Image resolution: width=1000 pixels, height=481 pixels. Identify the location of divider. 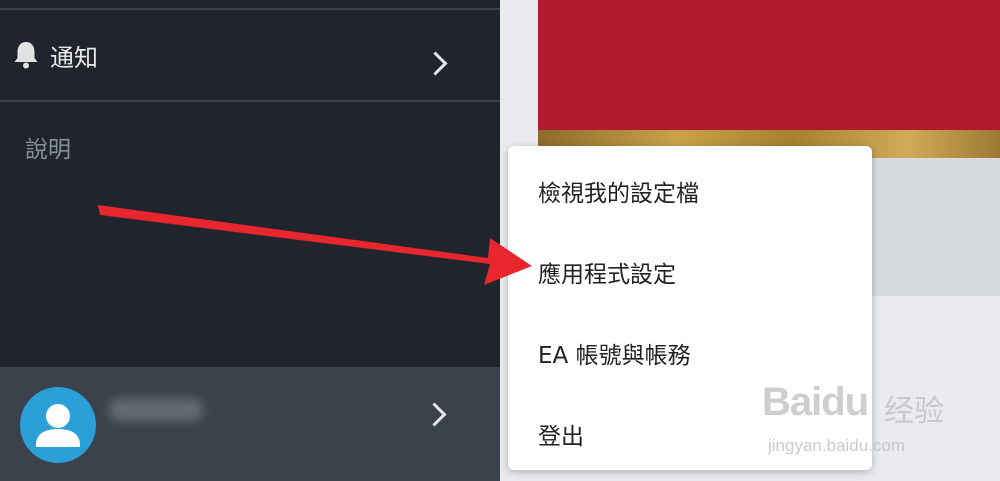
(250, 101).